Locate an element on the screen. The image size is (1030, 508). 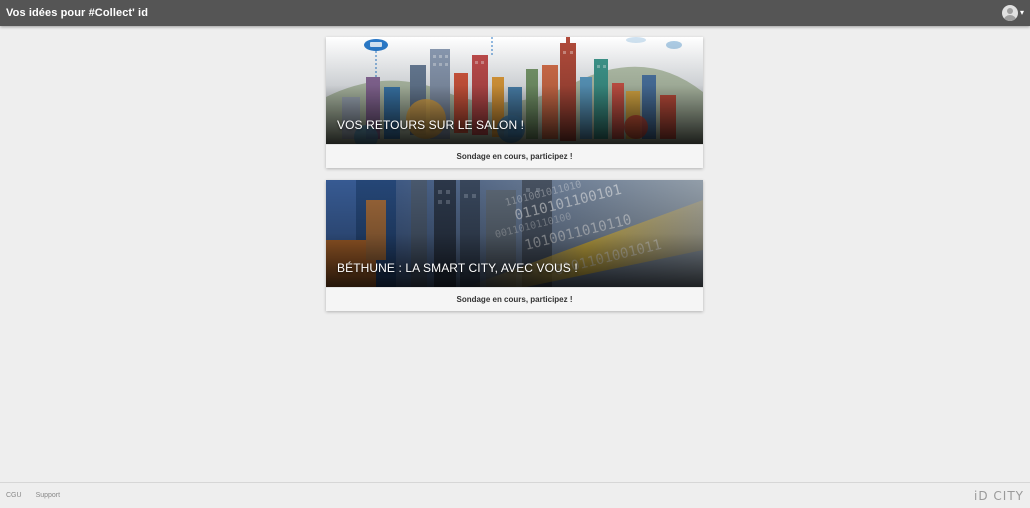
footer-links: CGU Support is located at coordinates (33, 495).